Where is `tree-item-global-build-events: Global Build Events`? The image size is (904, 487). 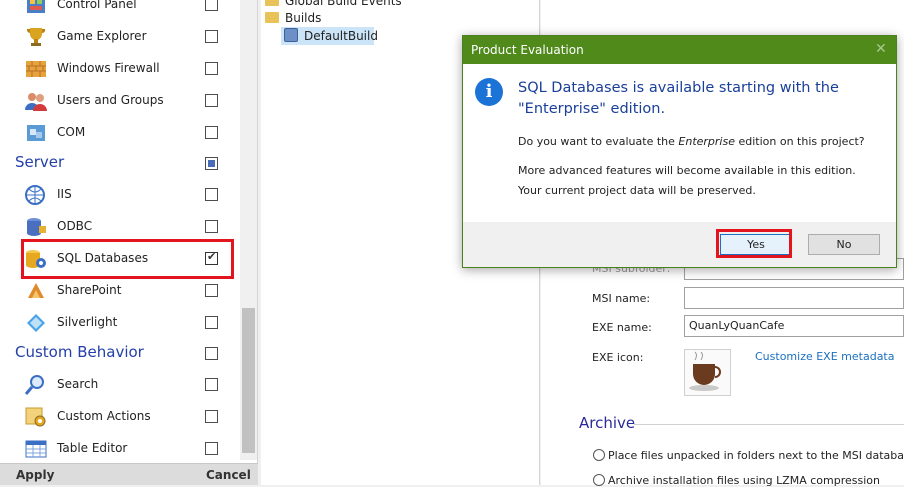 tree-item-global-build-events: Global Build Events is located at coordinates (343, 4).